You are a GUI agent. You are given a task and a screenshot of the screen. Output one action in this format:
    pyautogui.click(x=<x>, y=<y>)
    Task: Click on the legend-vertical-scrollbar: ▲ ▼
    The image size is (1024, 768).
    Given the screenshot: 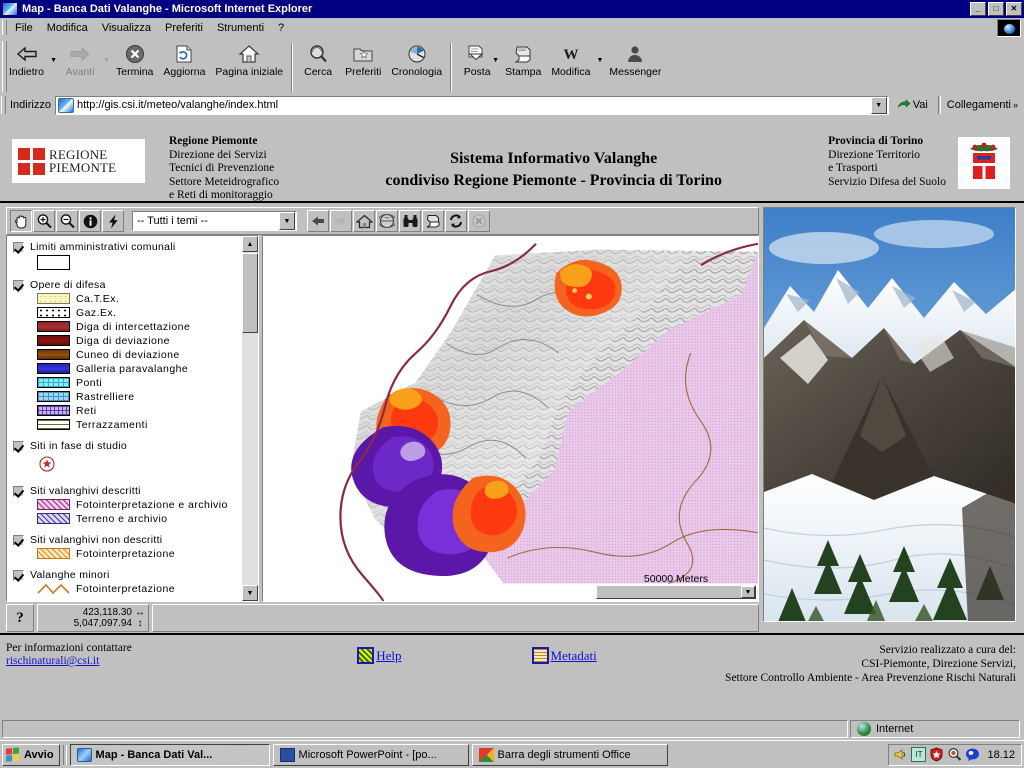 What is the action you would take?
    pyautogui.click(x=250, y=418)
    